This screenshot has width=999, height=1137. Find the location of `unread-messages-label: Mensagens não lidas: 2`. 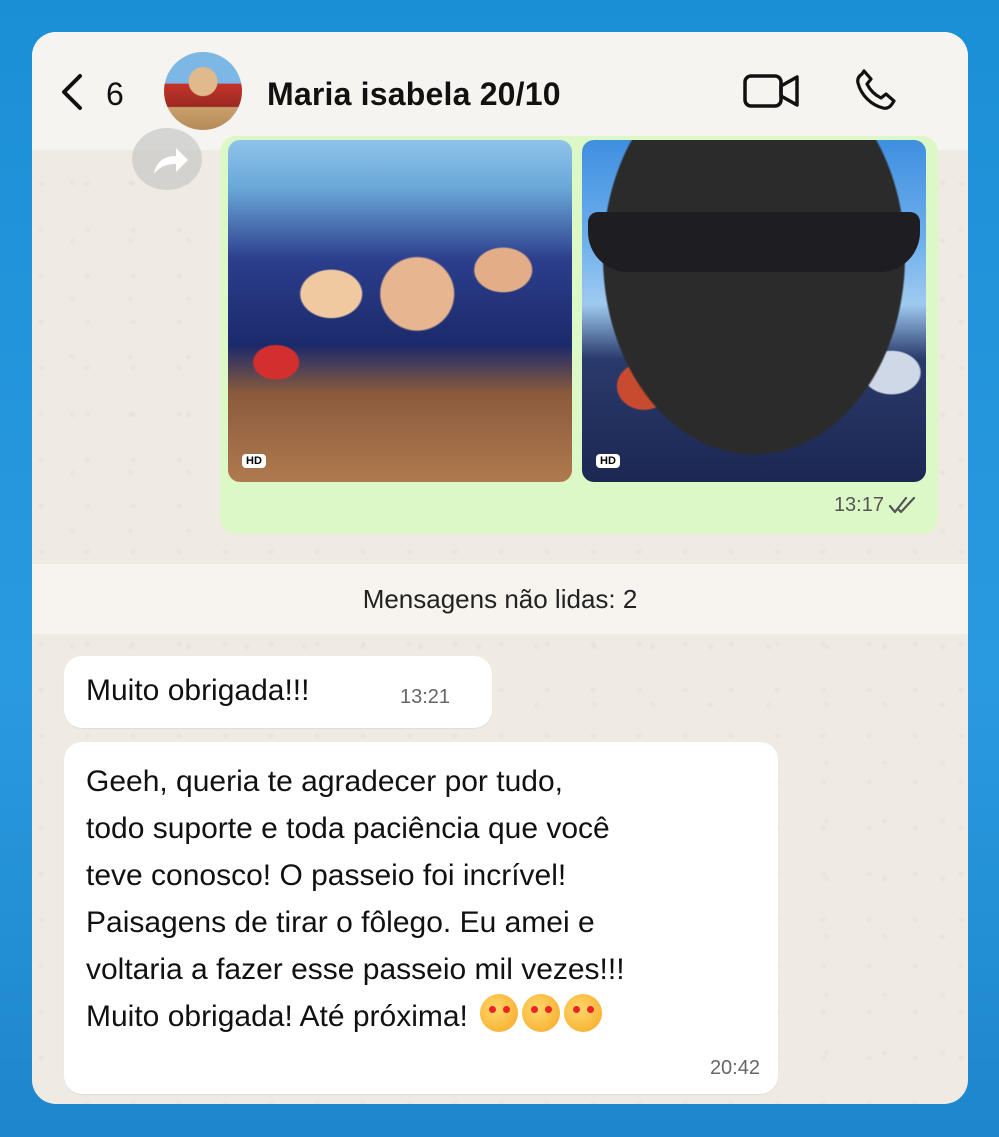

unread-messages-label: Mensagens não lidas: 2 is located at coordinates (500, 599).